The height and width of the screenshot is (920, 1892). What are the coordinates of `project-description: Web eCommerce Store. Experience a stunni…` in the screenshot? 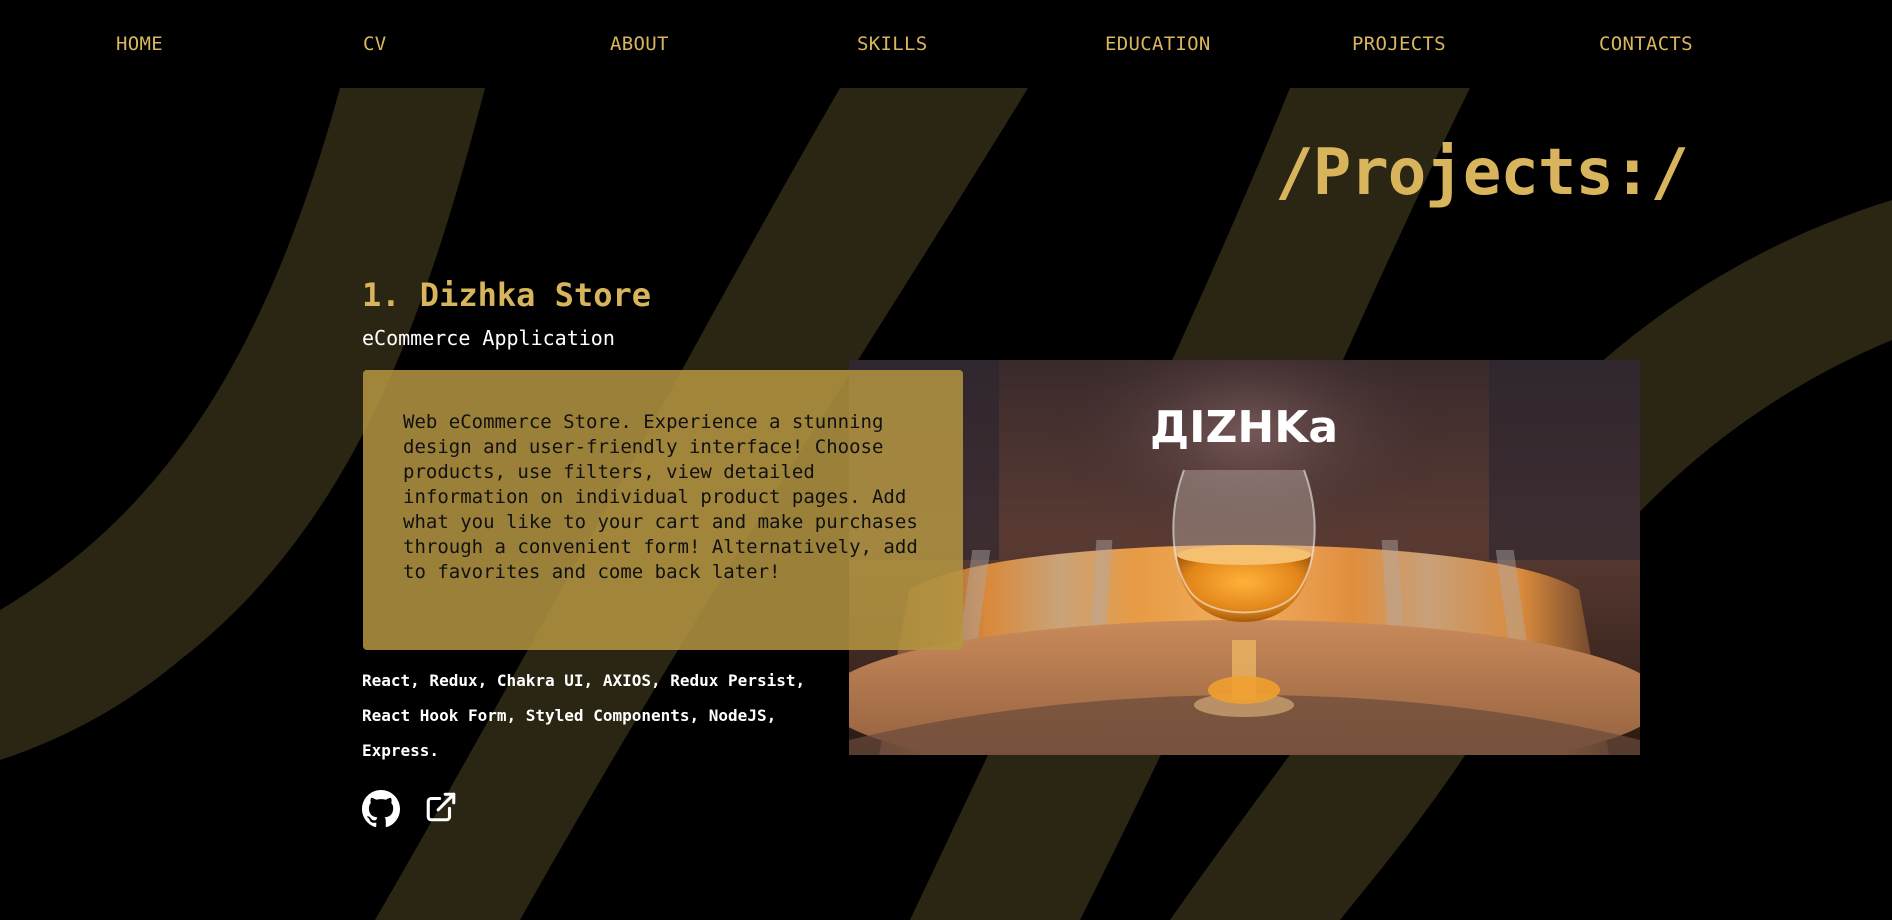 It's located at (660, 497).